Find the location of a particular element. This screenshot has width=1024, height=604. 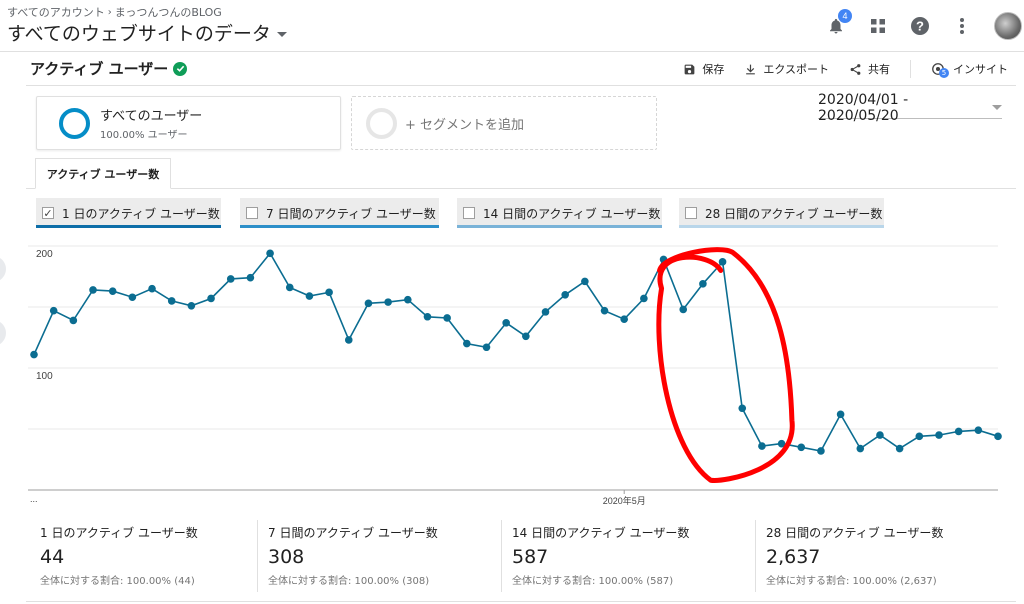

export-label: エクスポート is located at coordinates (796, 69).